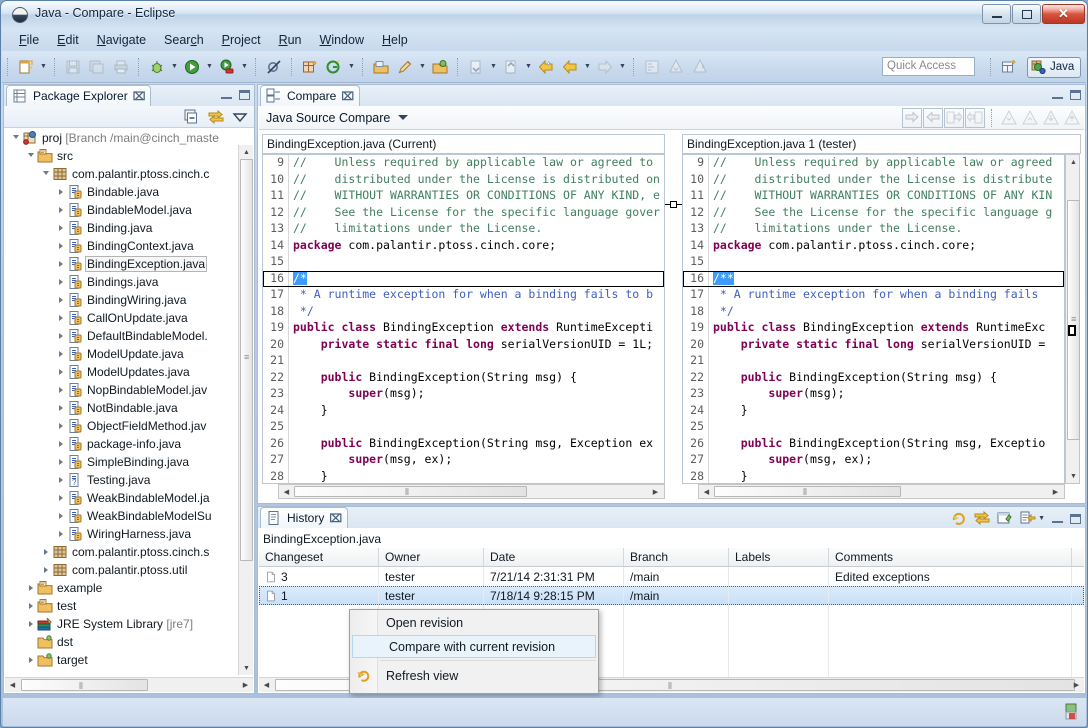 This screenshot has height=728, width=1088. I want to click on ctx-open-revision: Open revision, so click(474, 622).